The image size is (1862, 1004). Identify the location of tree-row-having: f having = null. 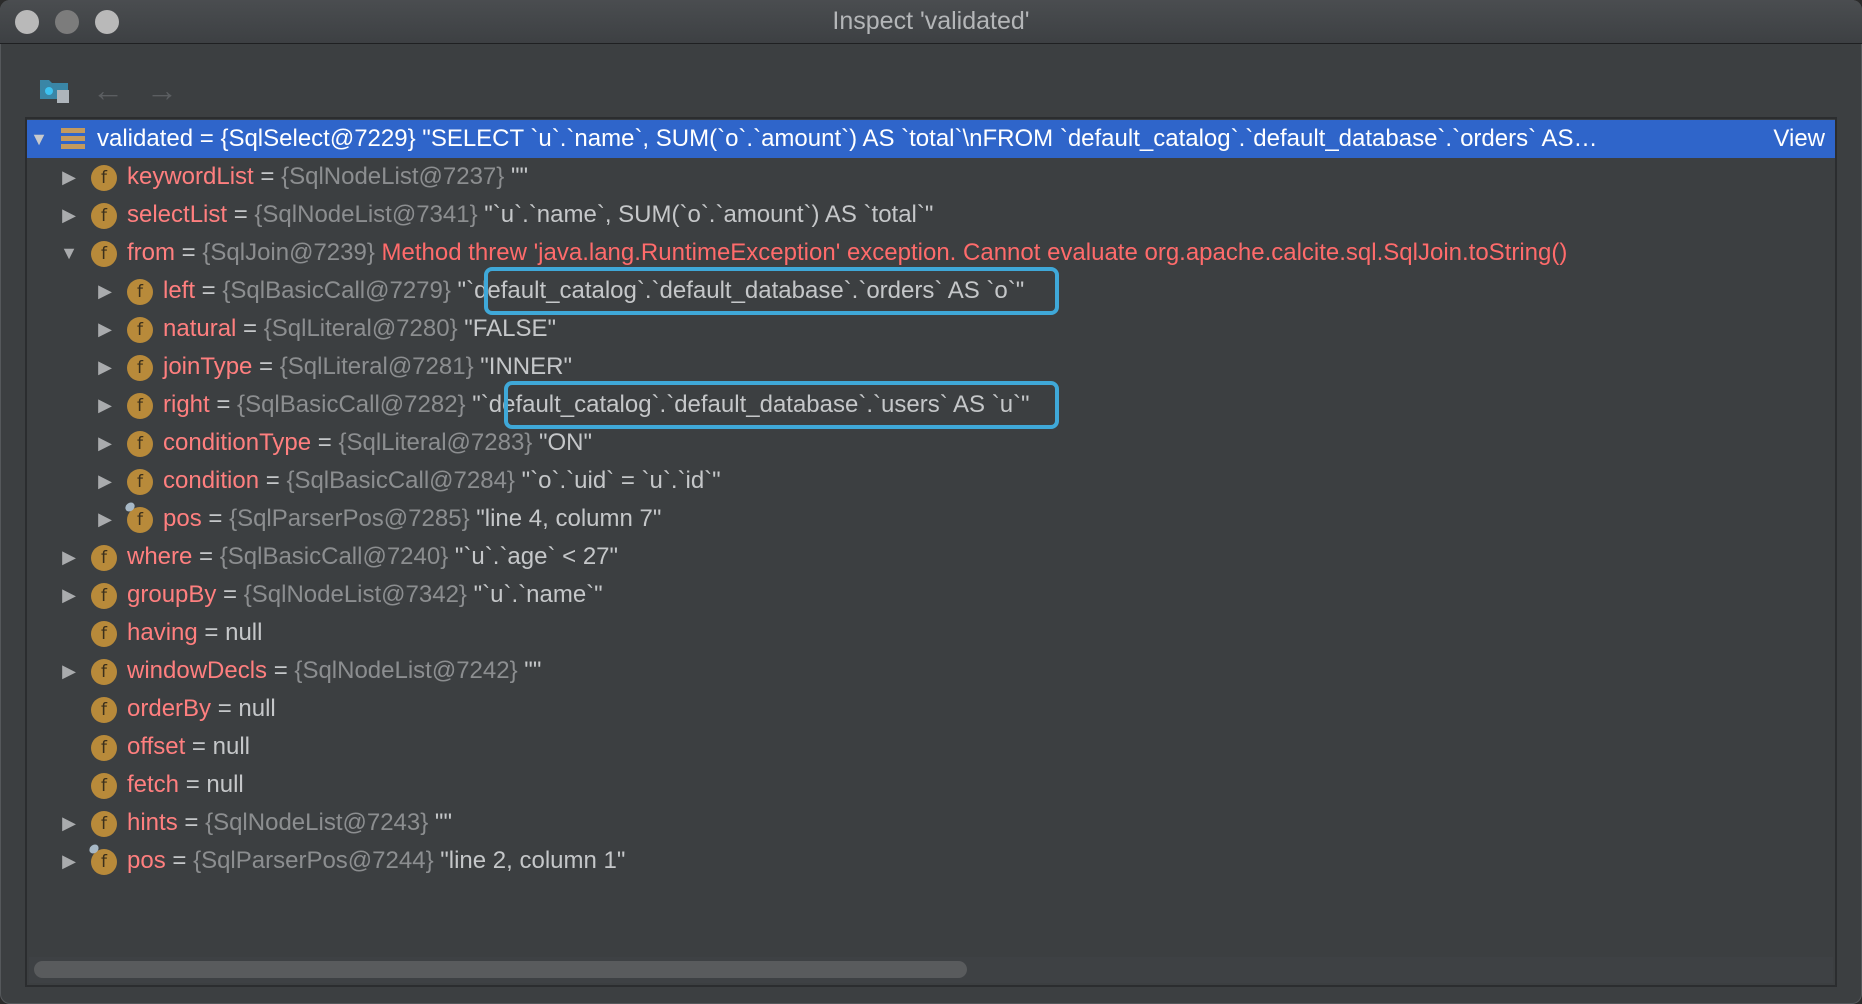
(931, 633).